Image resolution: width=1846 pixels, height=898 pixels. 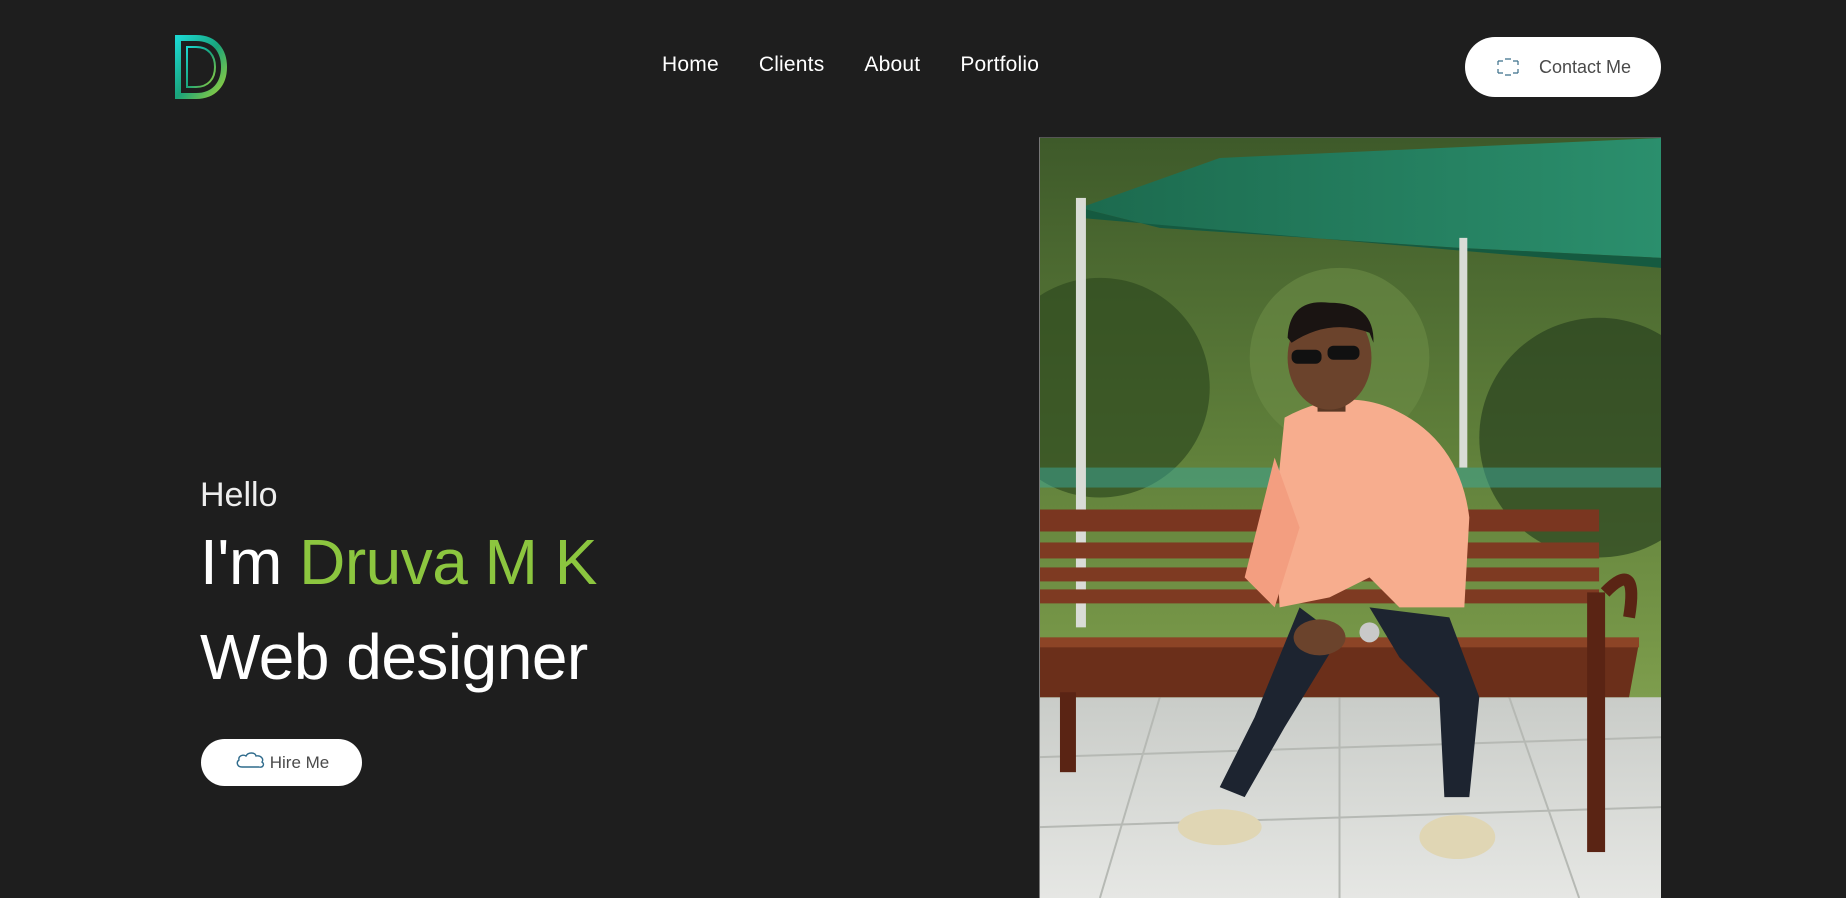 I want to click on intro-heading: I'm Druva M K, so click(x=398, y=562).